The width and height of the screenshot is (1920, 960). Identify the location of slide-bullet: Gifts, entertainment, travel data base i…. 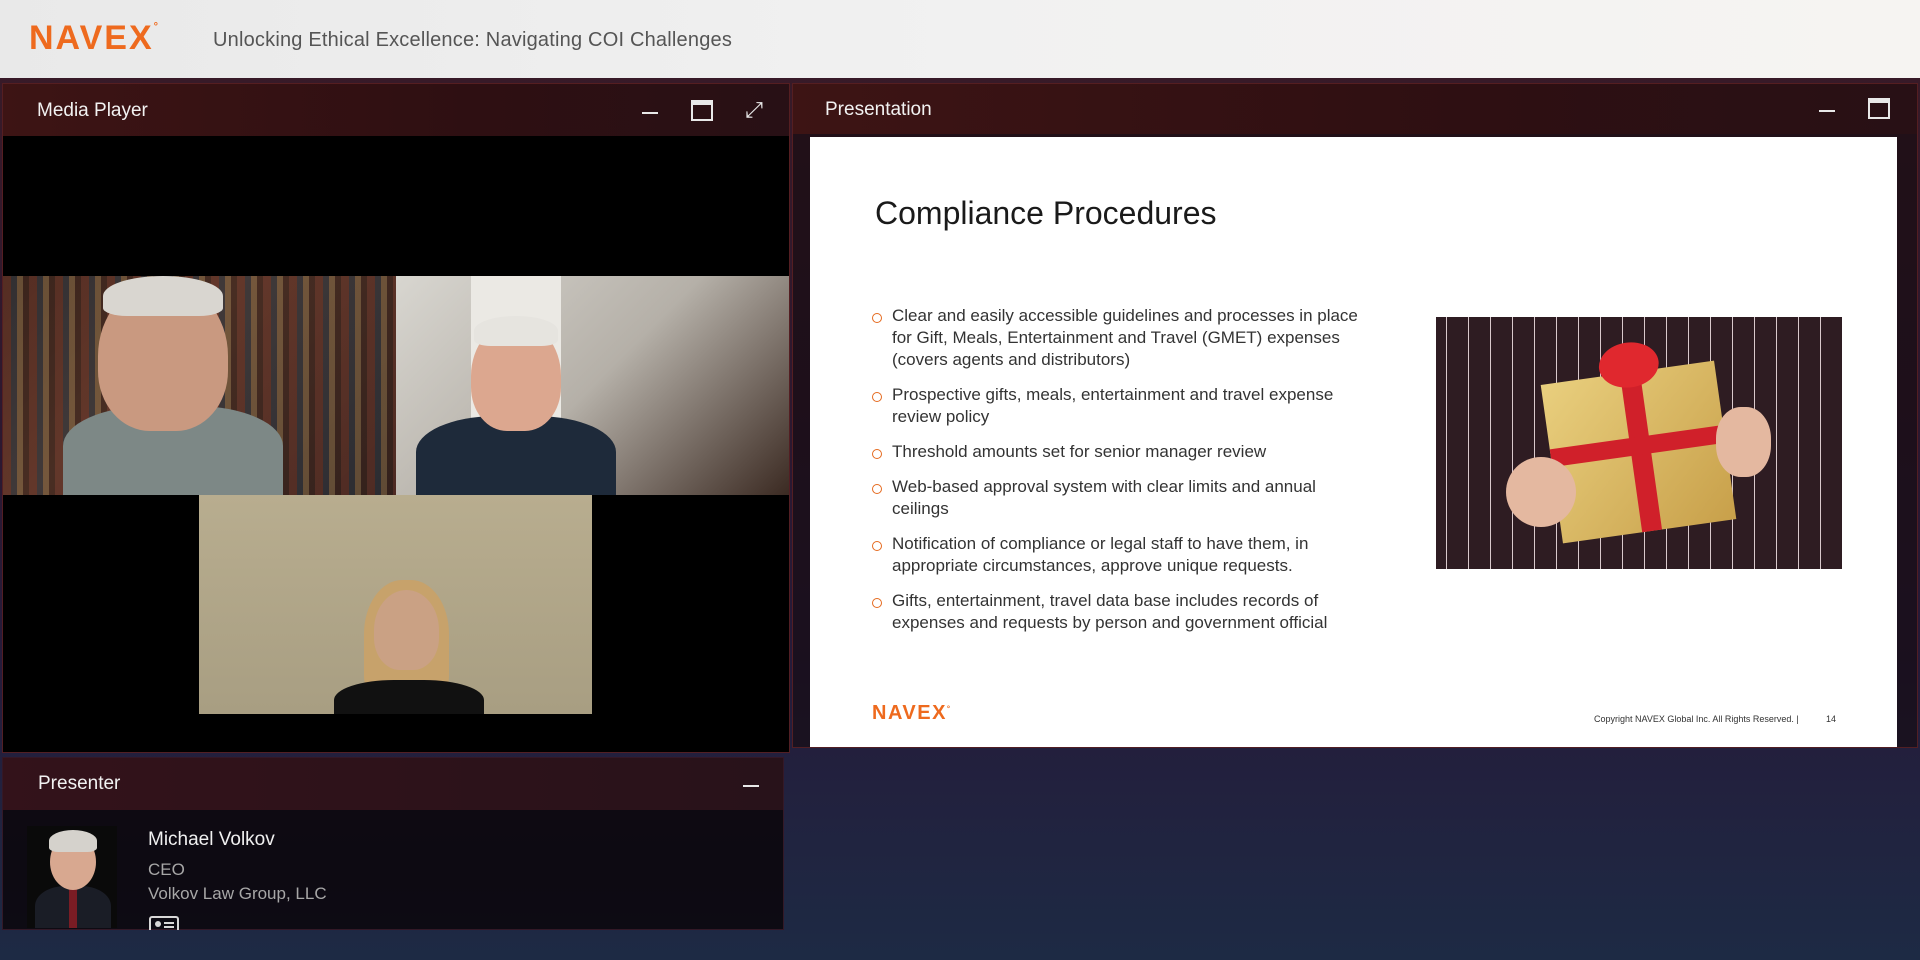
(1122, 612).